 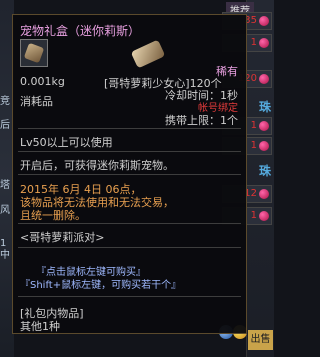 I want to click on item-description: 开启后，可获得迷你莉斯宠物。, so click(x=97, y=165).